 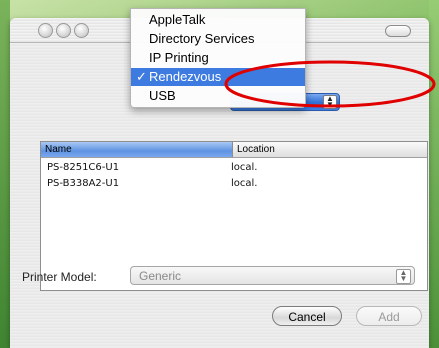 I want to click on close-window-icon, so click(x=45, y=30).